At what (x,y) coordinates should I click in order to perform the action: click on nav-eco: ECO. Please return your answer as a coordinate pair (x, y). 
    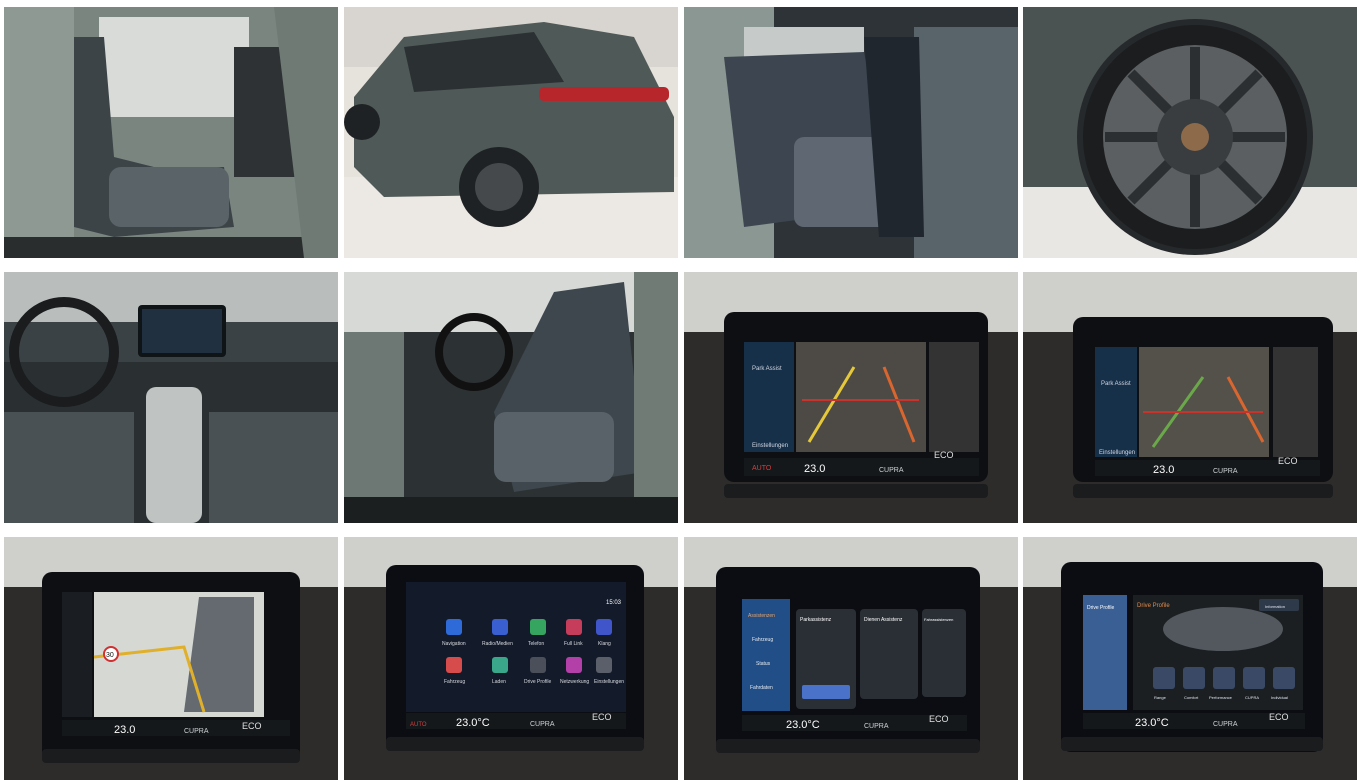
    Looking at the image, I should click on (252, 726).